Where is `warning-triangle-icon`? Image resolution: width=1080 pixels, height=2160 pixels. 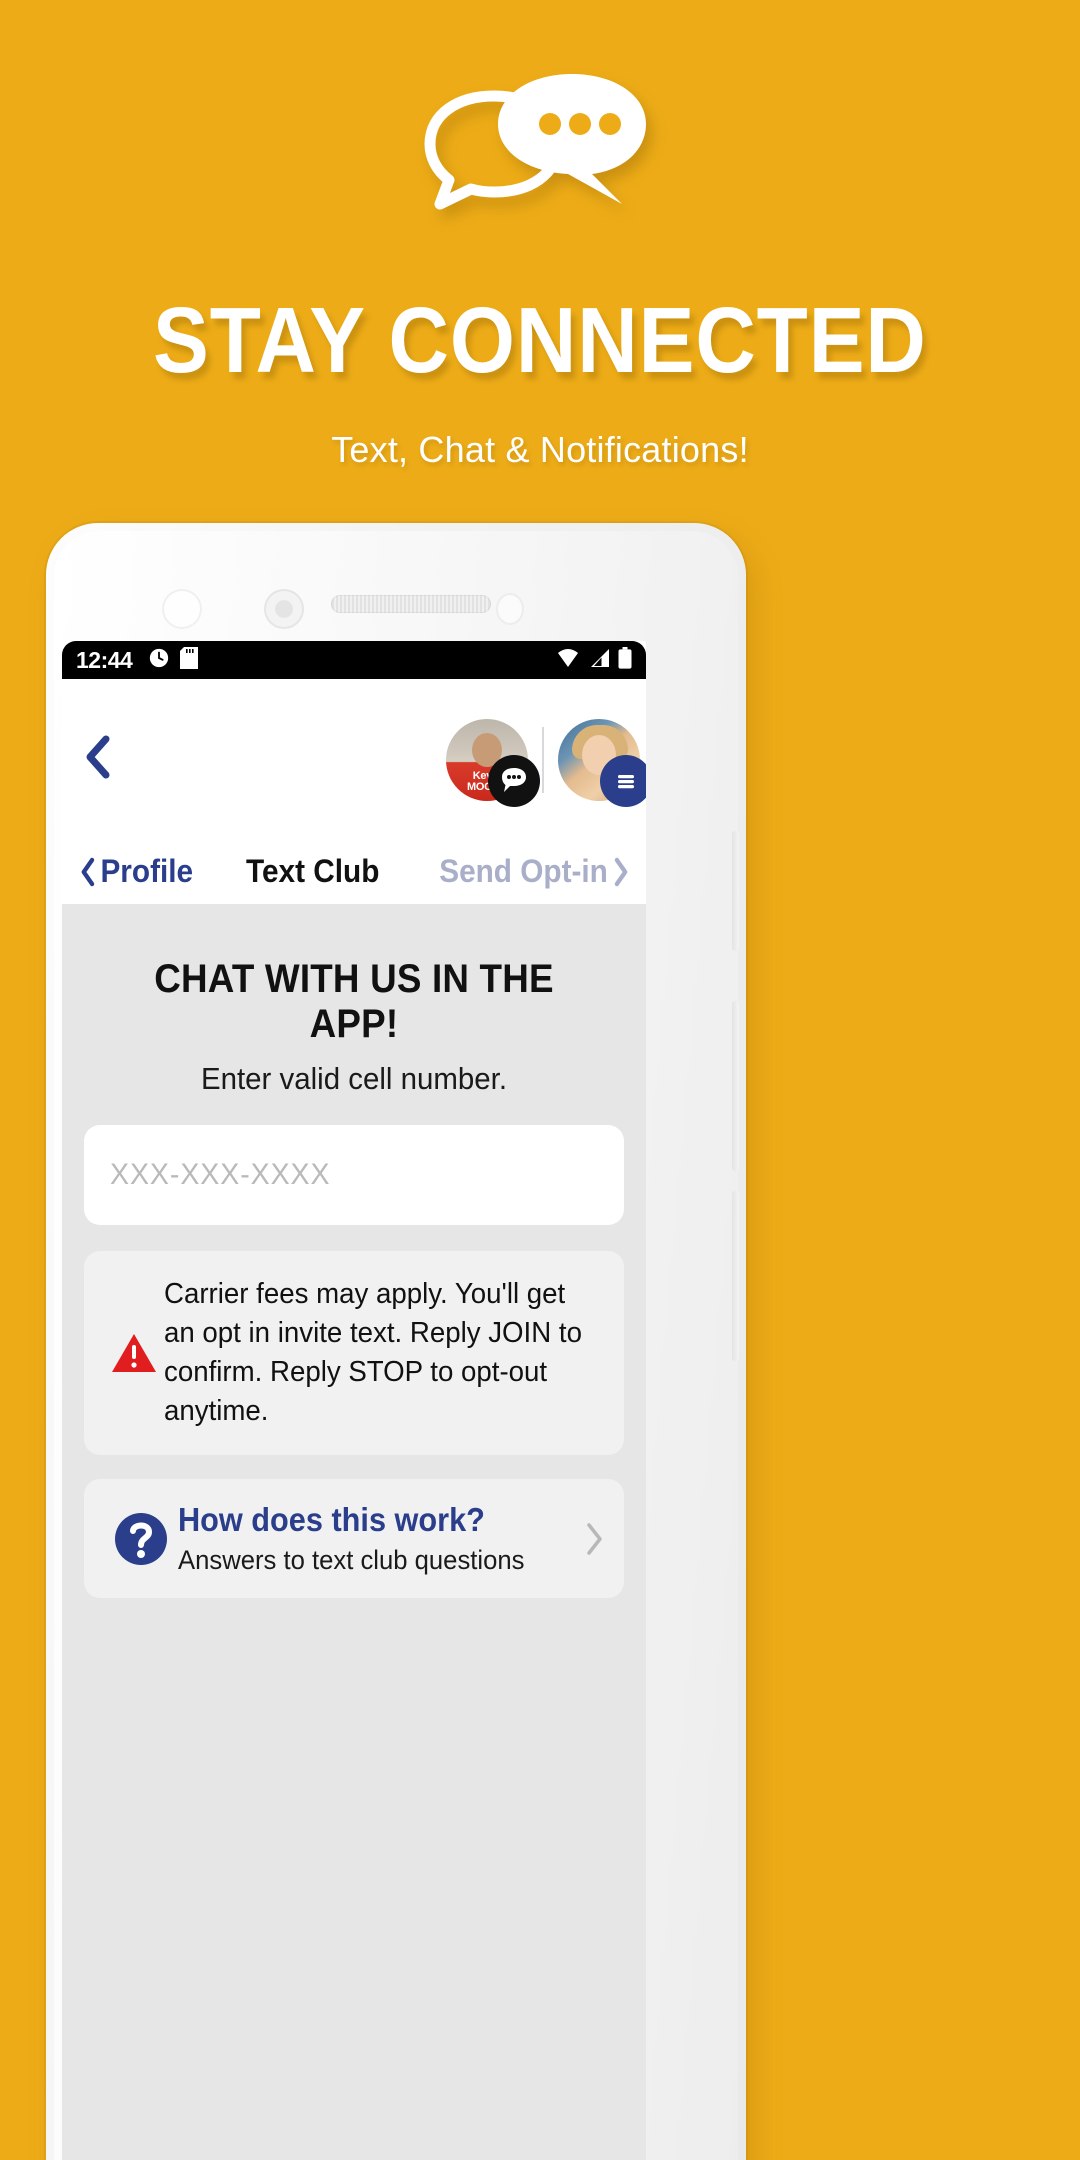
warning-triangle-icon is located at coordinates (134, 1353).